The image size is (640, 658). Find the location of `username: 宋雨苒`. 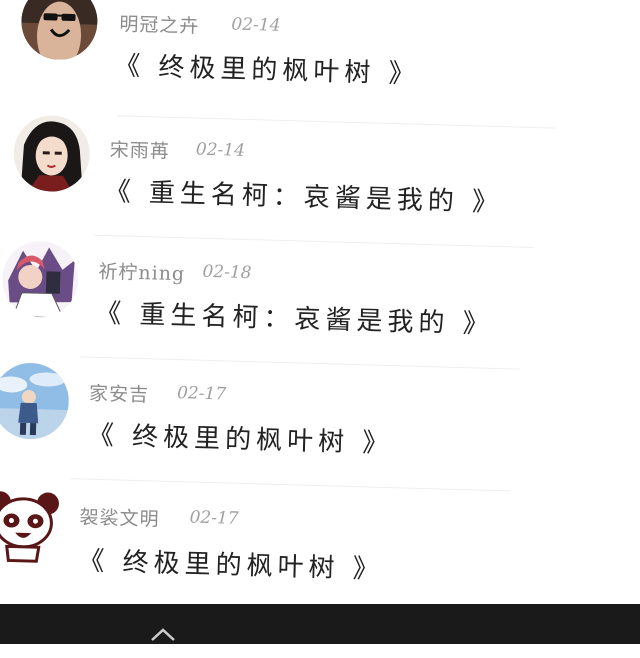

username: 宋雨苒 is located at coordinates (140, 149).